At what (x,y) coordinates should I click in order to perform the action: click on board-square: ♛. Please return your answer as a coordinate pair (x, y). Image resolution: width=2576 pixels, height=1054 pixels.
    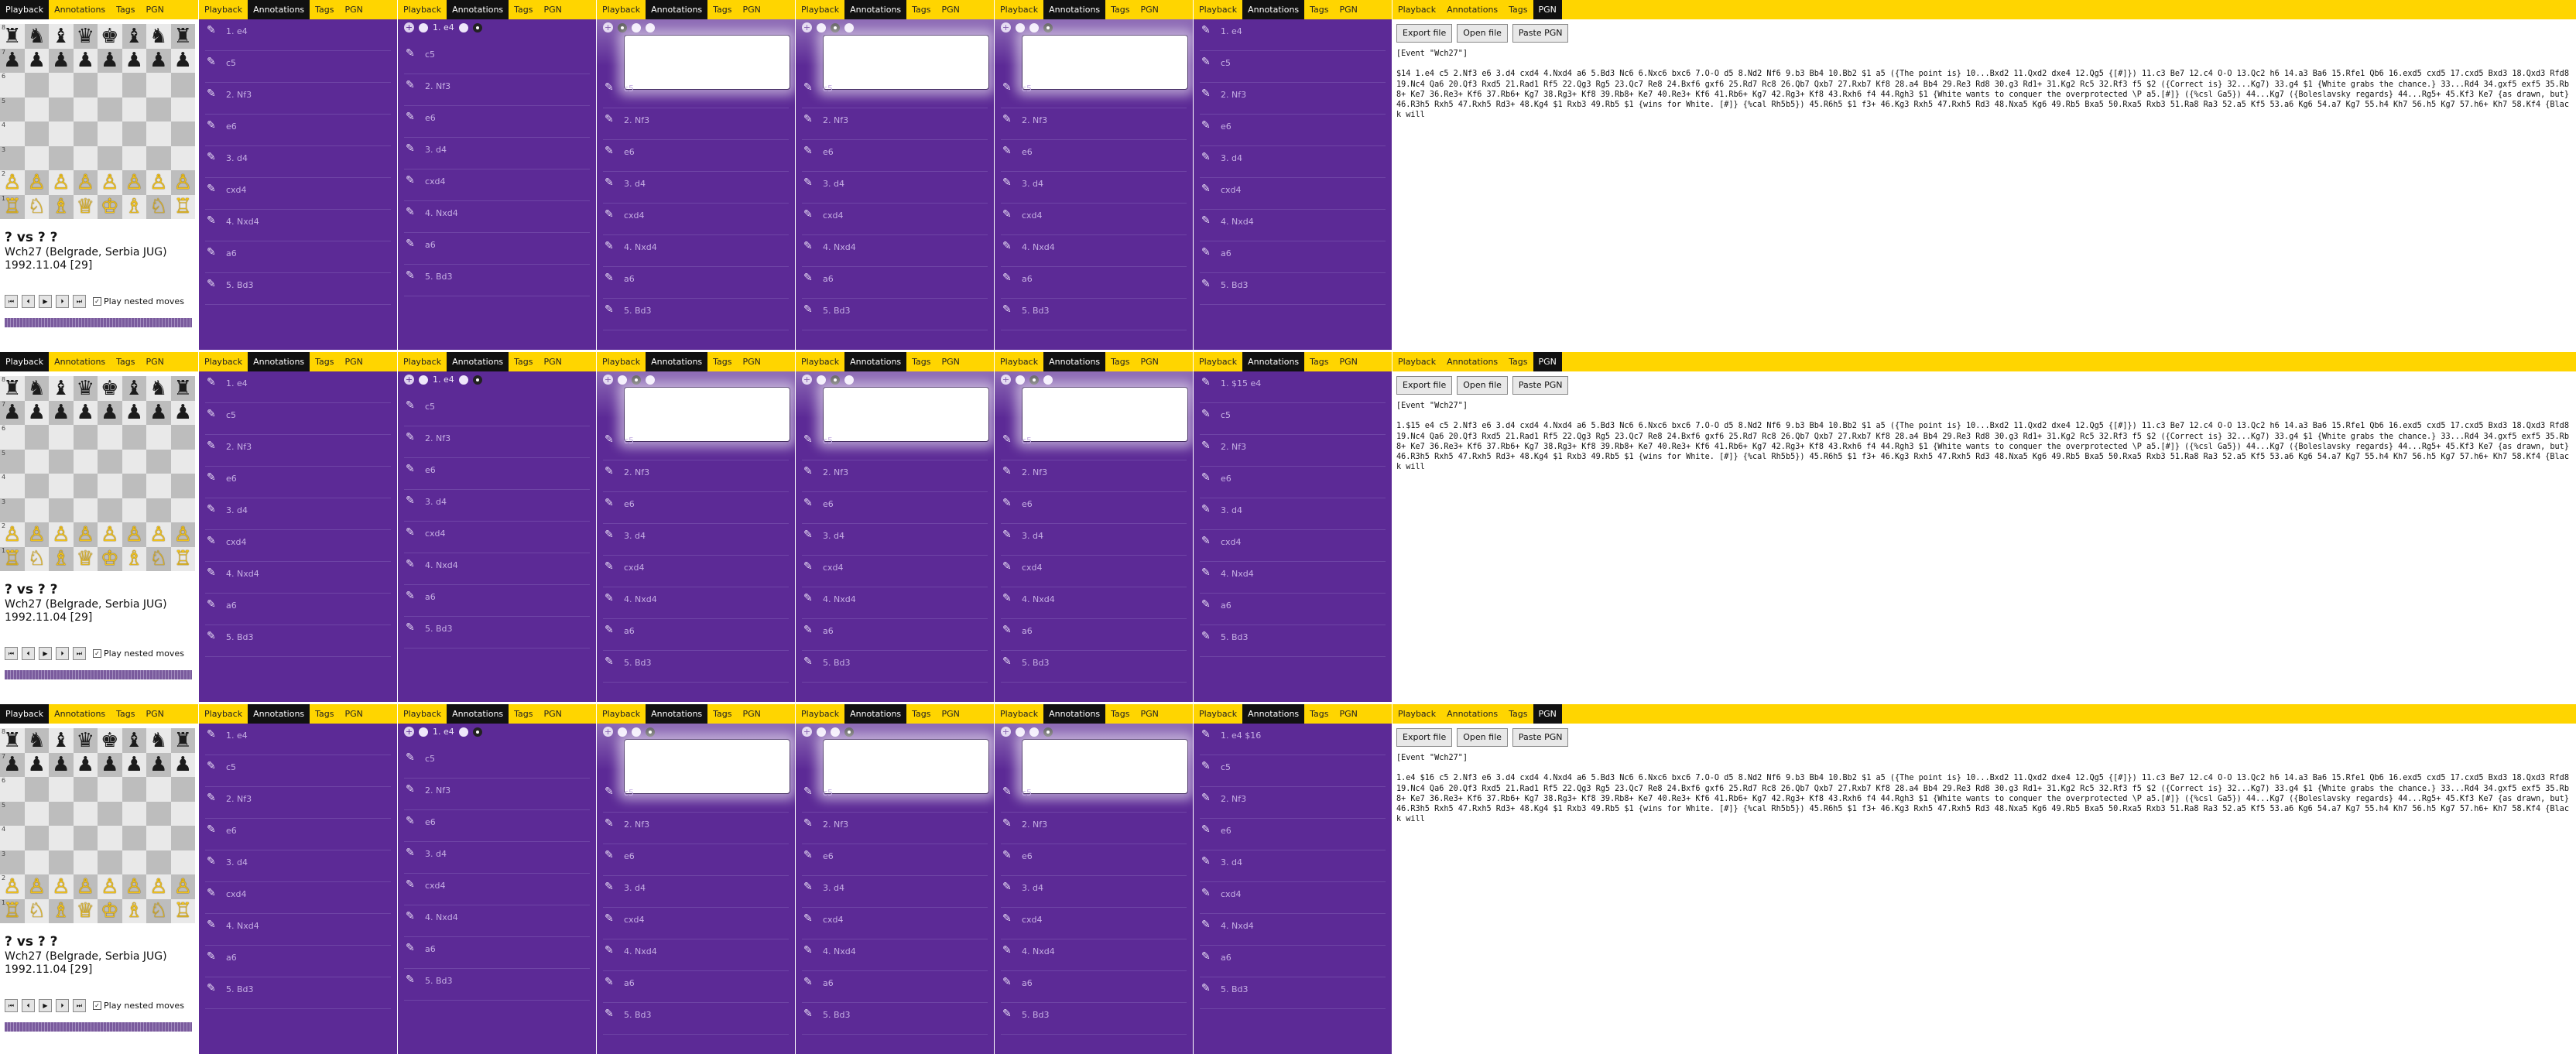
    Looking at the image, I should click on (85, 389).